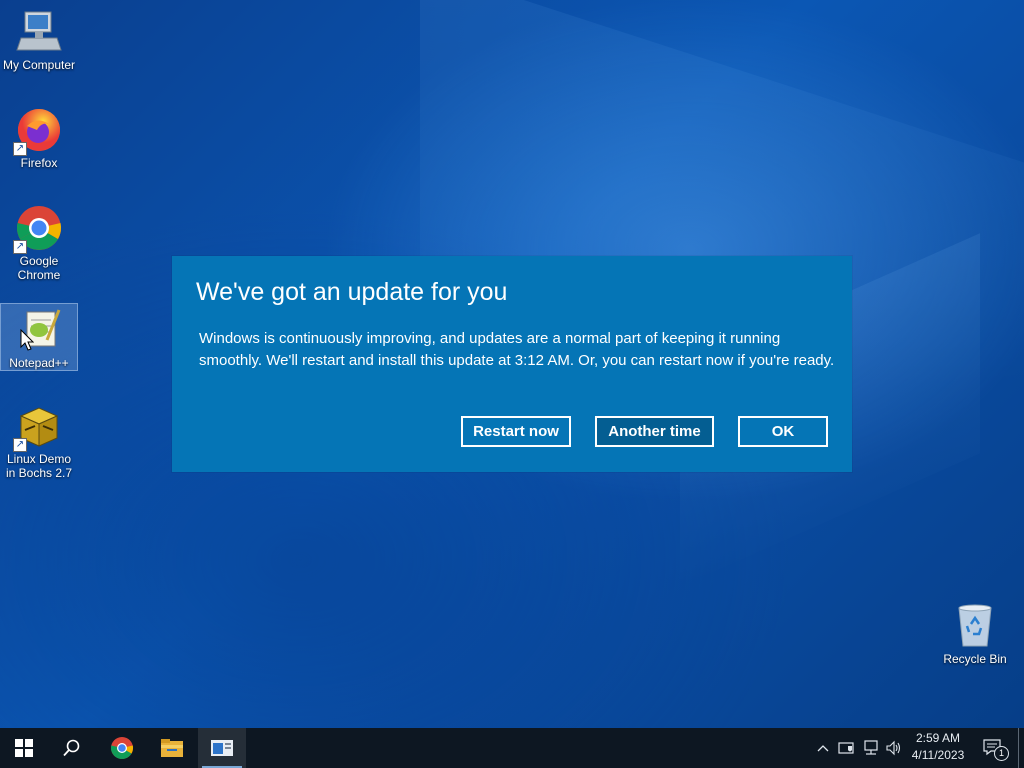 The height and width of the screenshot is (768, 1024). Describe the element at coordinates (1018, 748) in the screenshot. I see `show-desktop-button` at that location.